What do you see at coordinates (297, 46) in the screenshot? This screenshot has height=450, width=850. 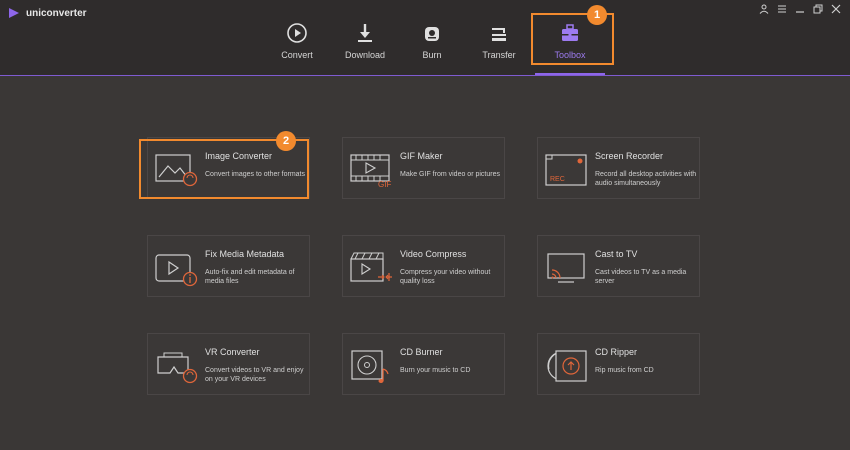 I see `tab-convert: Convert` at bounding box center [297, 46].